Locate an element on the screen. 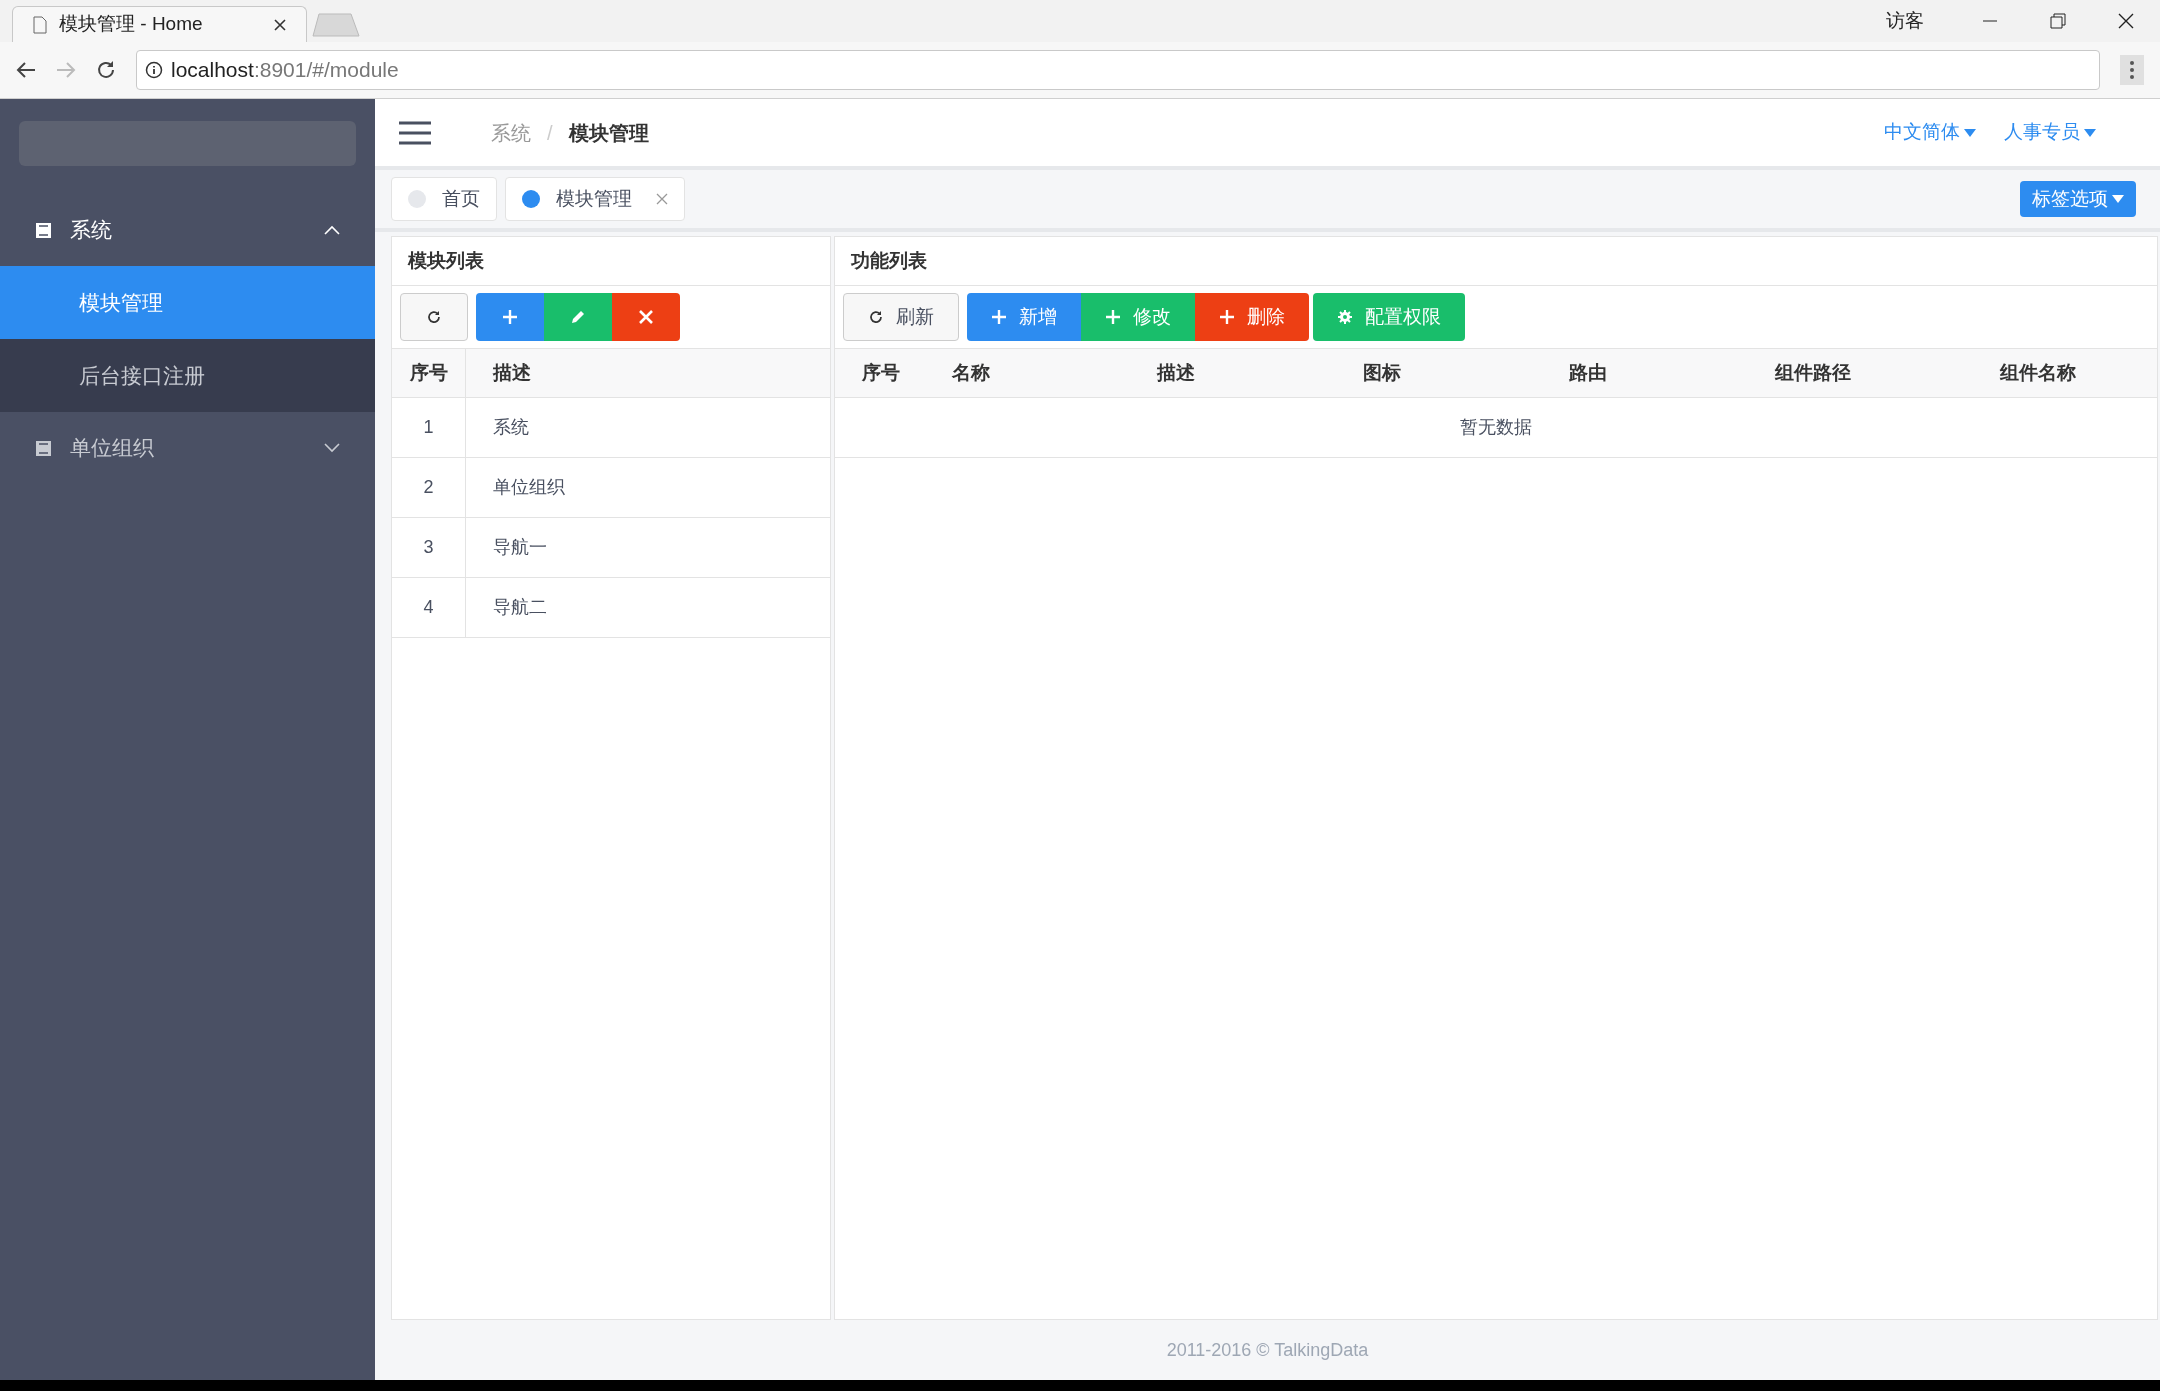 Image resolution: width=2160 pixels, height=1391 pixels. table-cell: 1 is located at coordinates (429, 427).